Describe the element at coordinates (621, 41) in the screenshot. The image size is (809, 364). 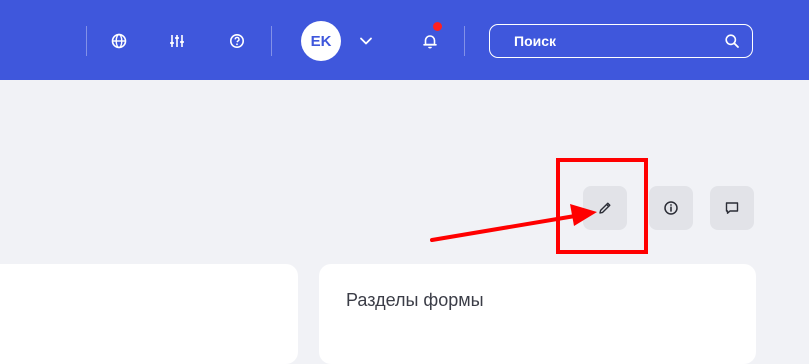
I see `search-input: Поиск` at that location.